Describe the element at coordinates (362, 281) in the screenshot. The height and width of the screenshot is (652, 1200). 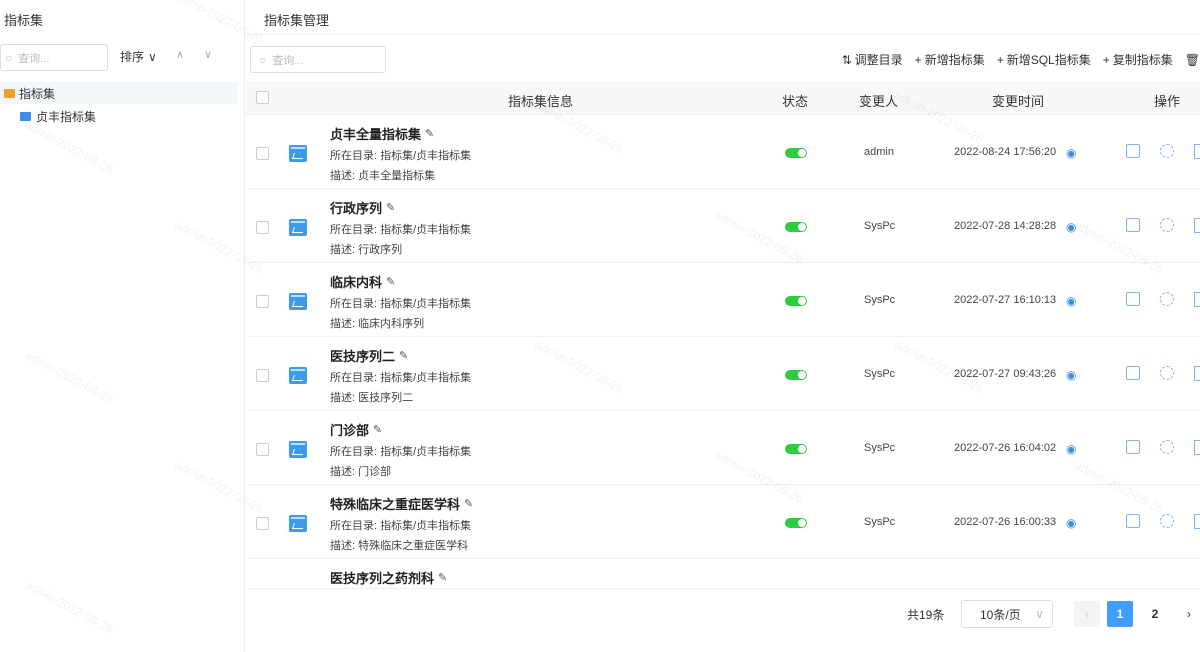
I see `row-name: 临床内科 ✎` at that location.